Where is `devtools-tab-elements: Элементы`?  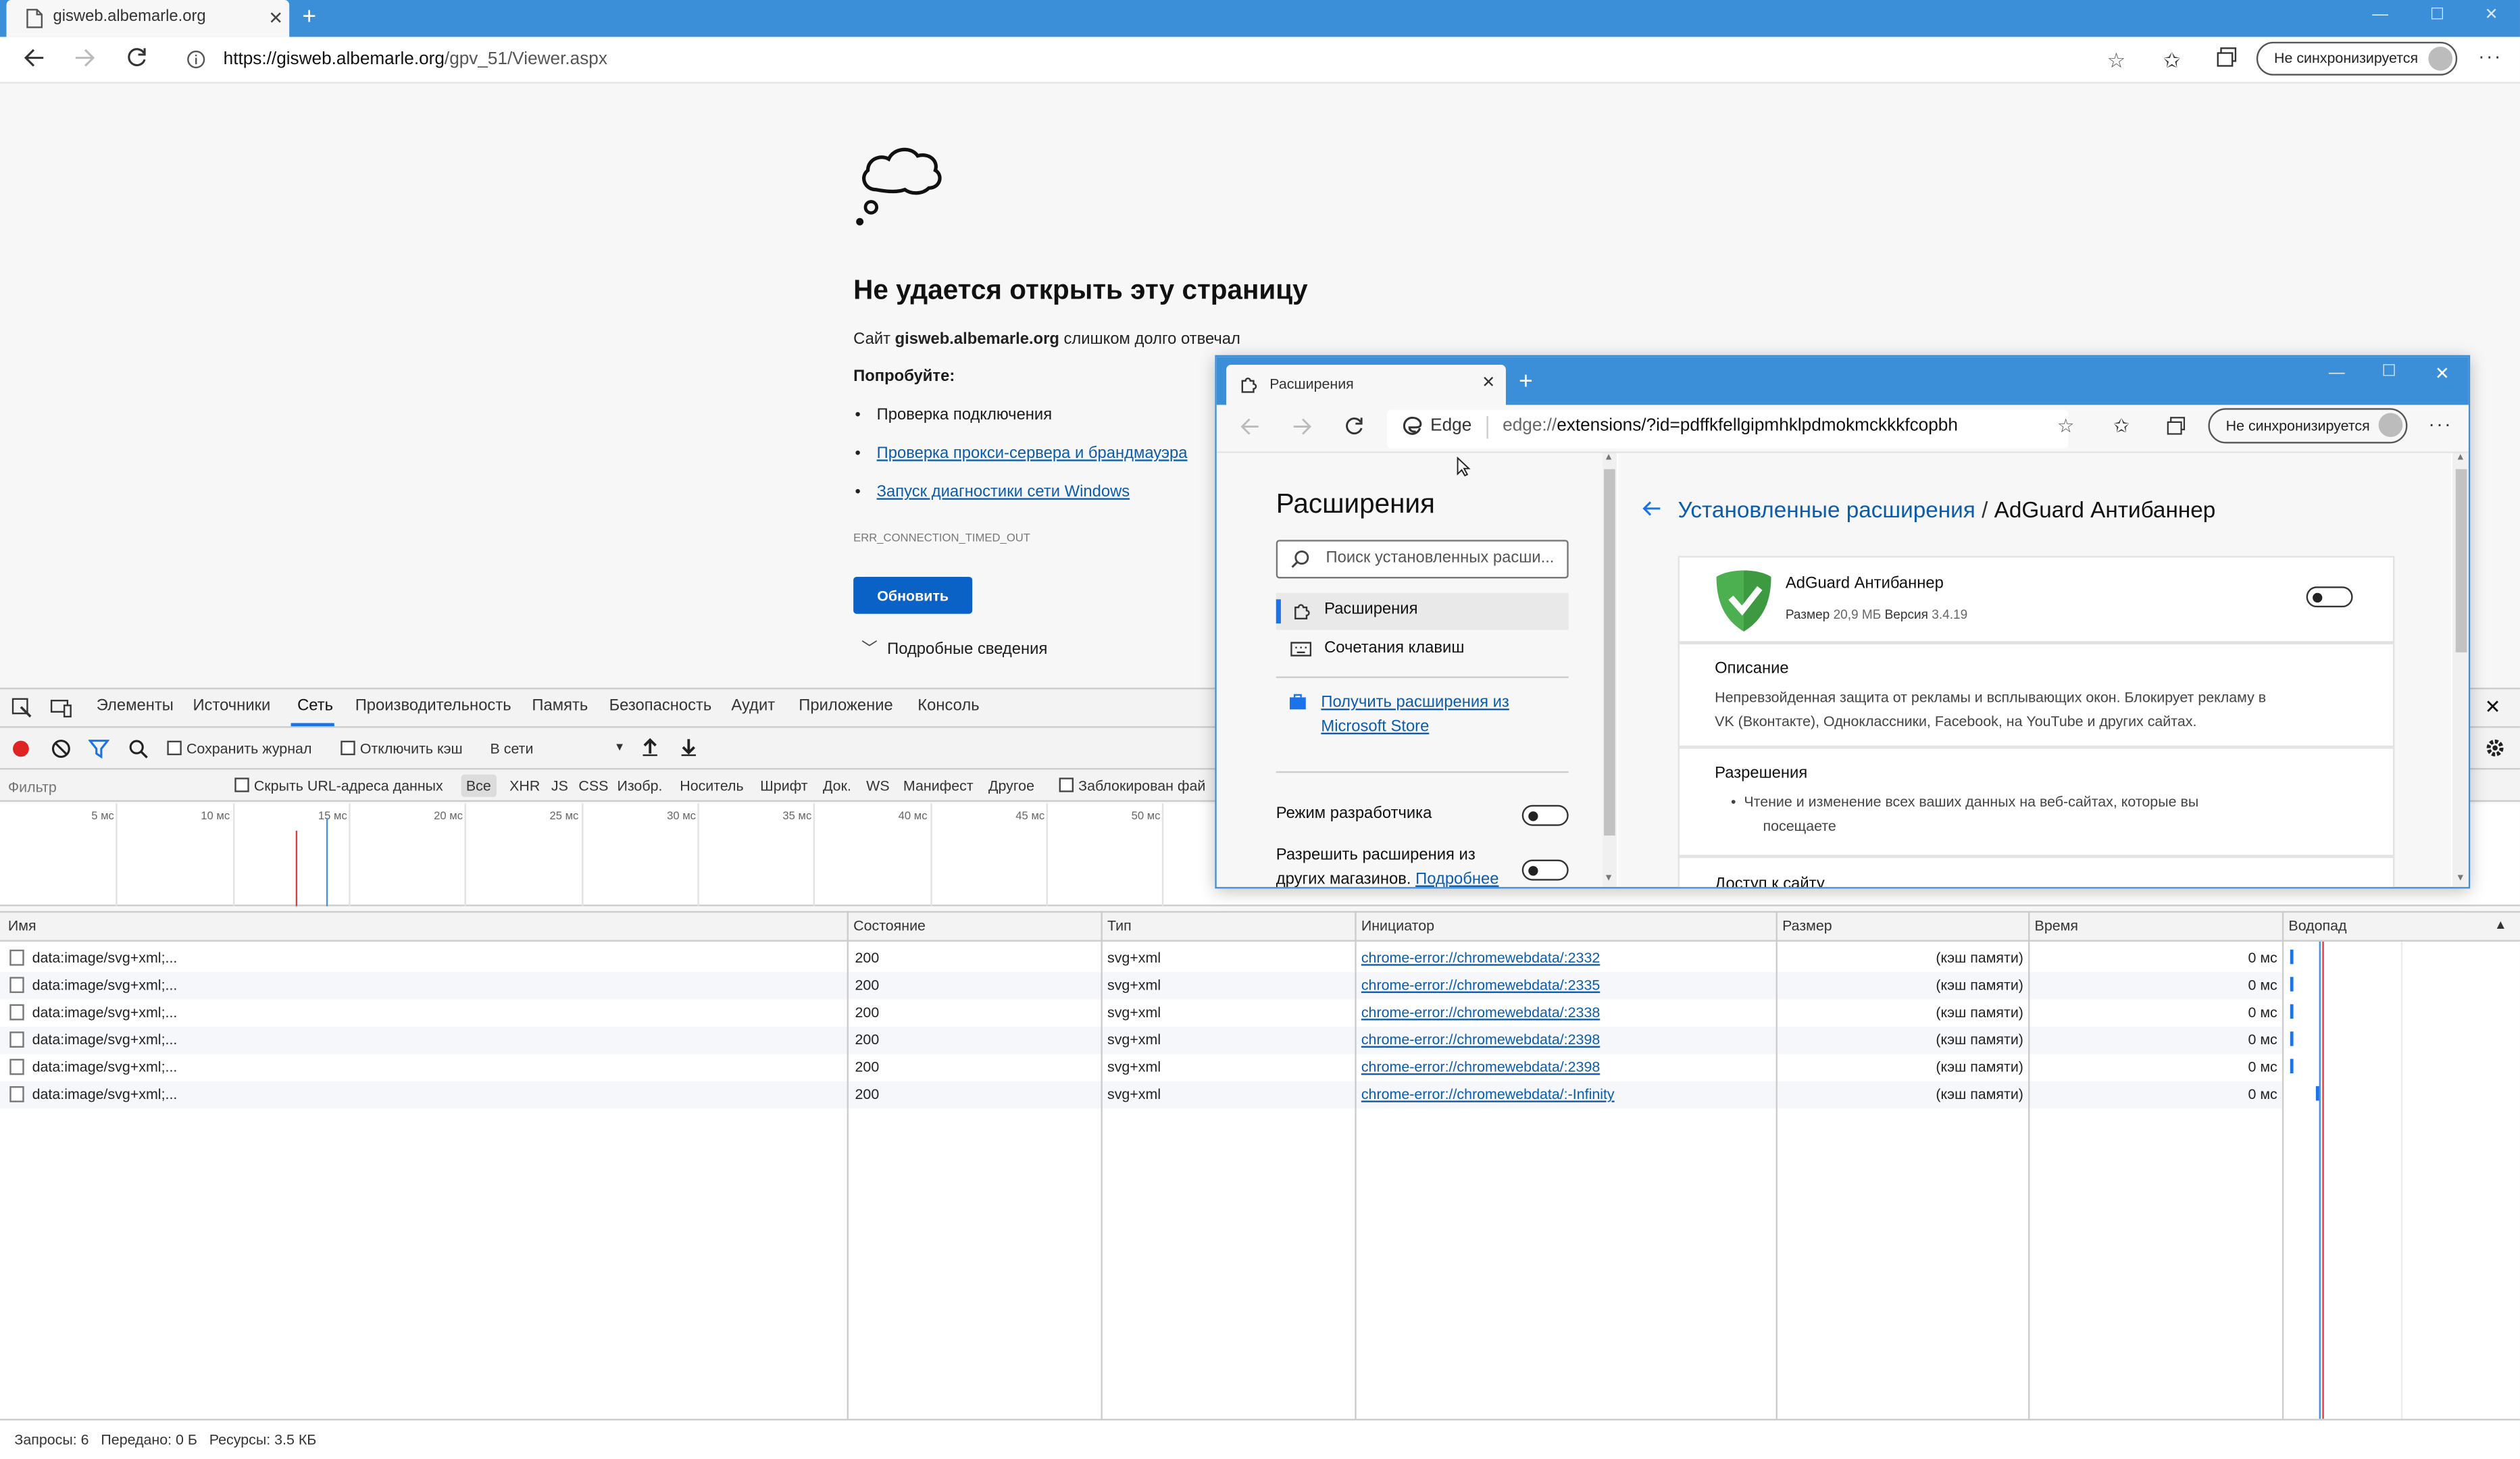
devtools-tab-elements: Элементы is located at coordinates (135, 706).